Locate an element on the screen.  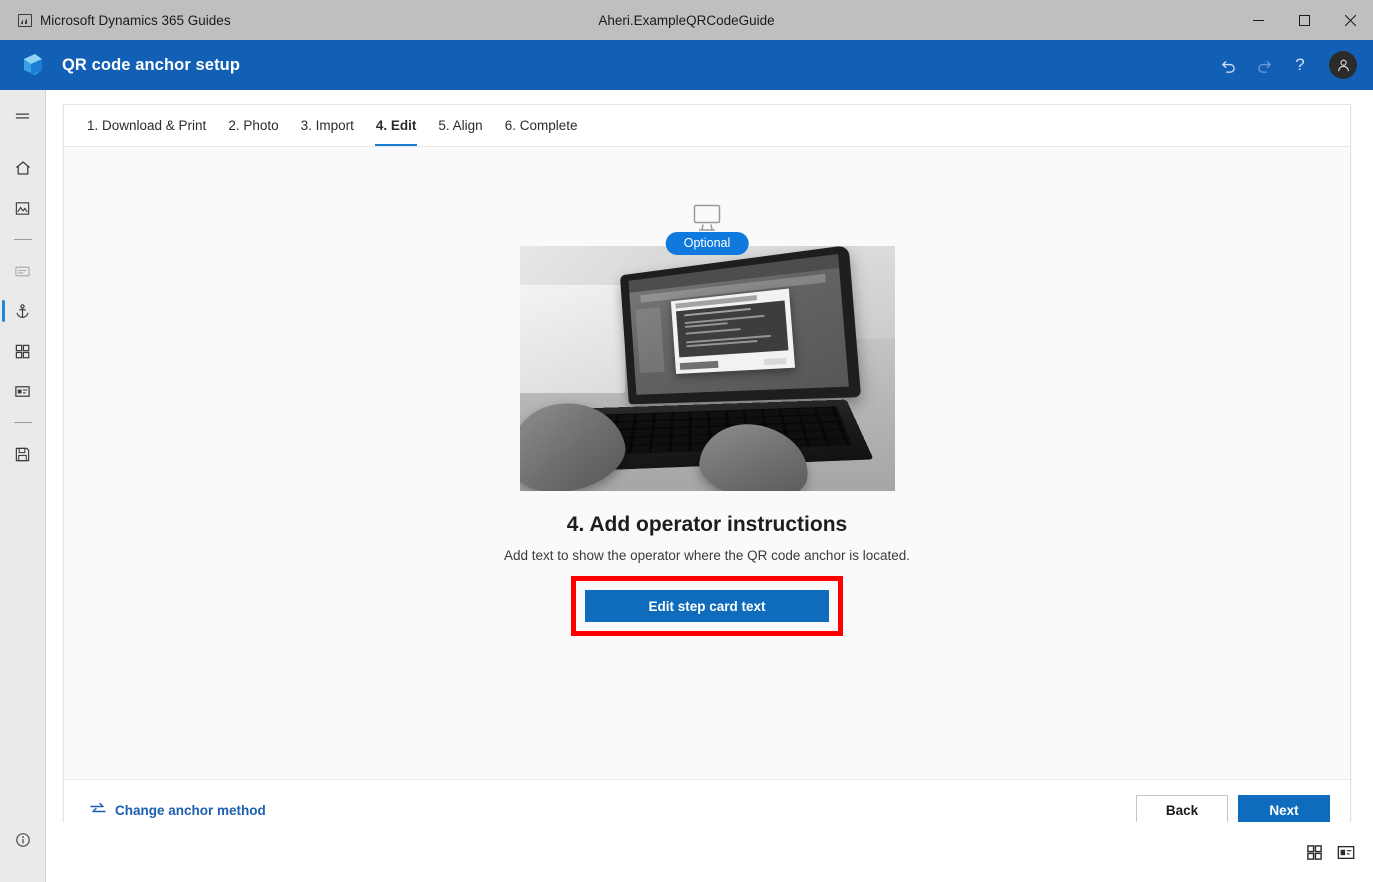
step-heading: 4. Add operator instructions is located at coordinates (707, 524).